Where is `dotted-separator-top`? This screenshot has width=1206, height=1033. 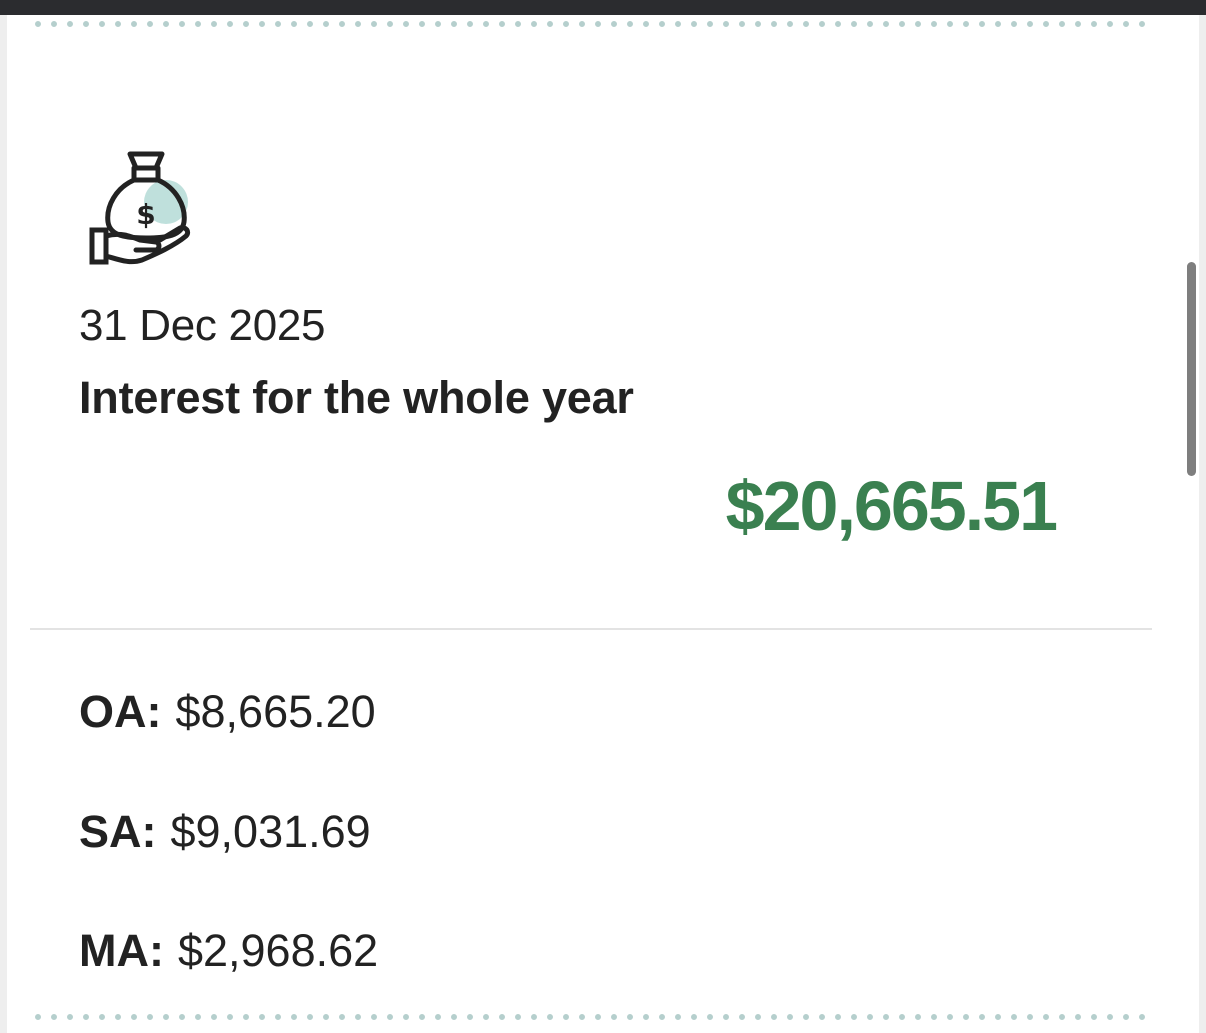
dotted-separator-top is located at coordinates (591, 24).